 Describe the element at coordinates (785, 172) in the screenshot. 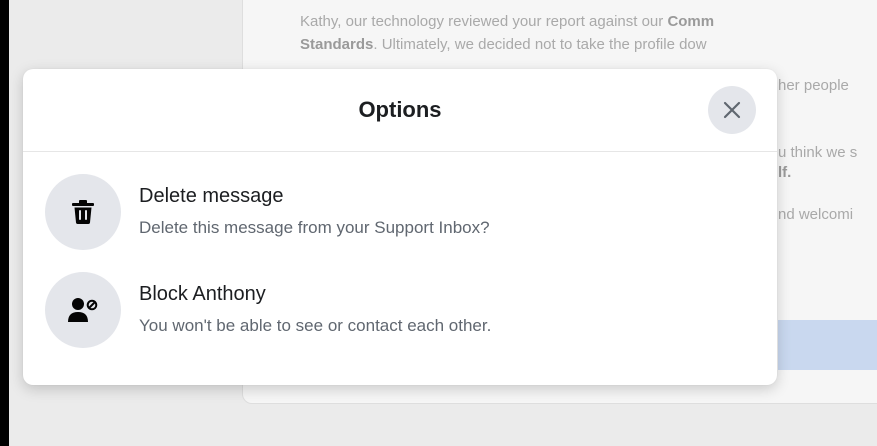

I see `background-message-line: lf.` at that location.